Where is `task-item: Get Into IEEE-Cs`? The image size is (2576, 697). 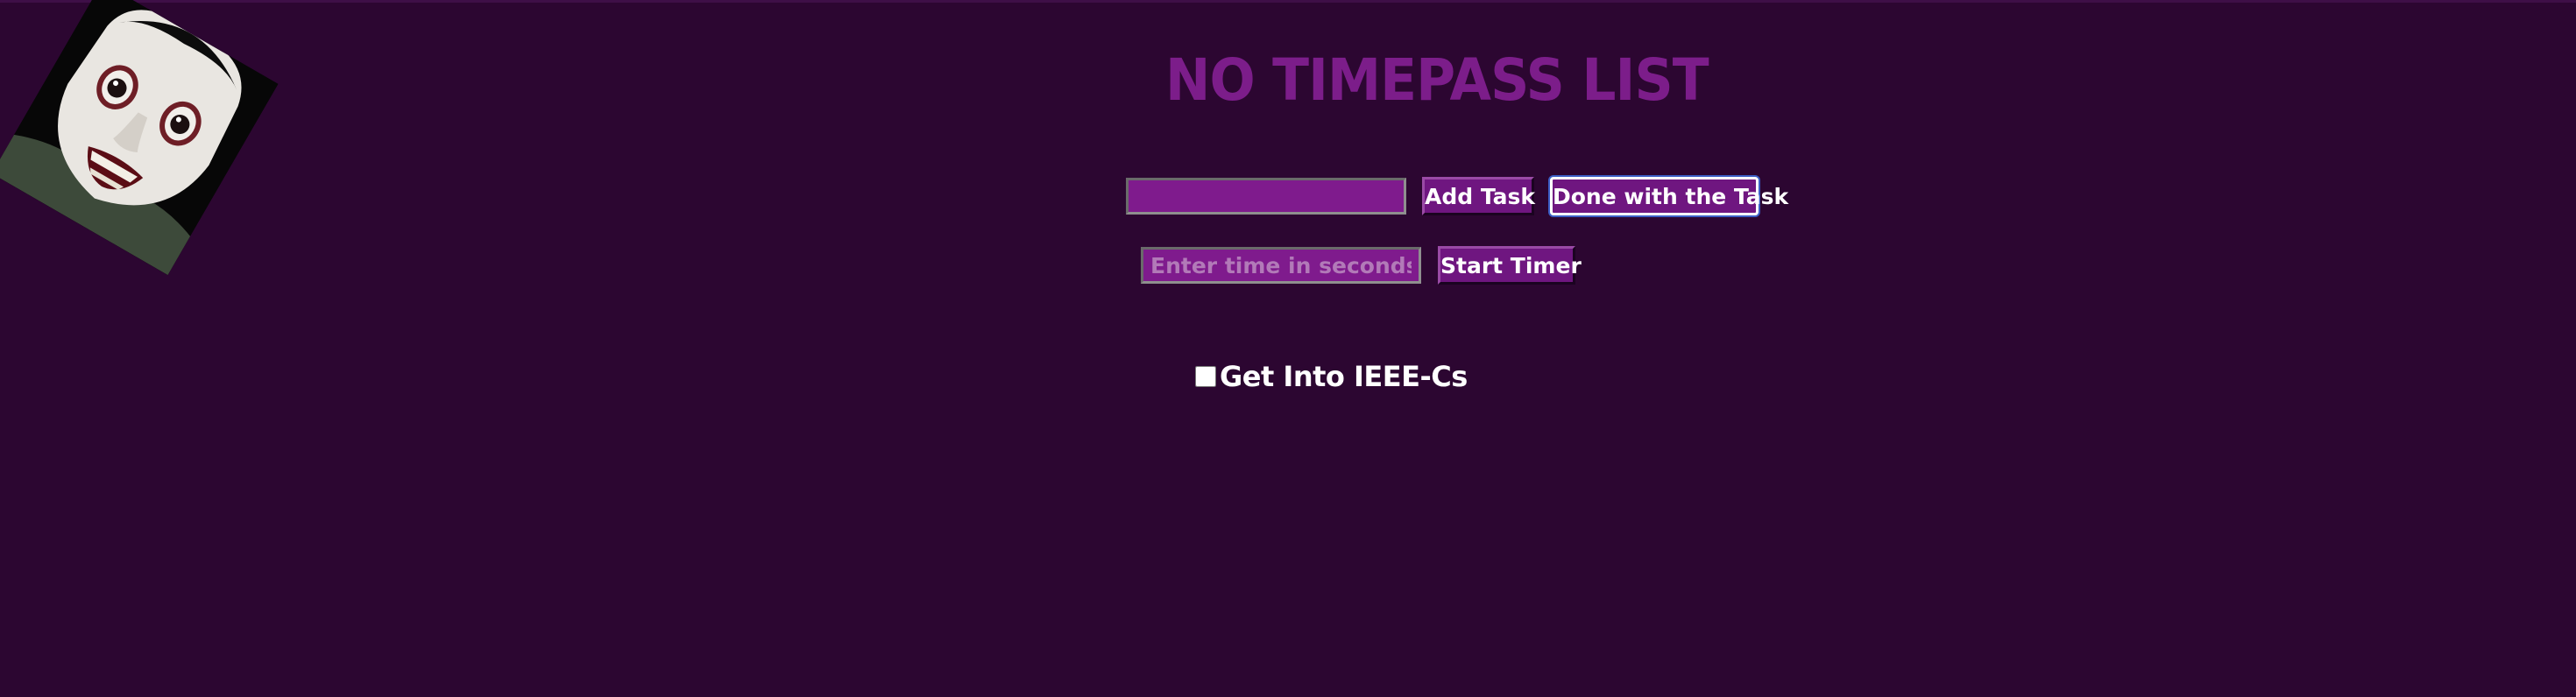 task-item: Get Into IEEE-Cs is located at coordinates (1331, 376).